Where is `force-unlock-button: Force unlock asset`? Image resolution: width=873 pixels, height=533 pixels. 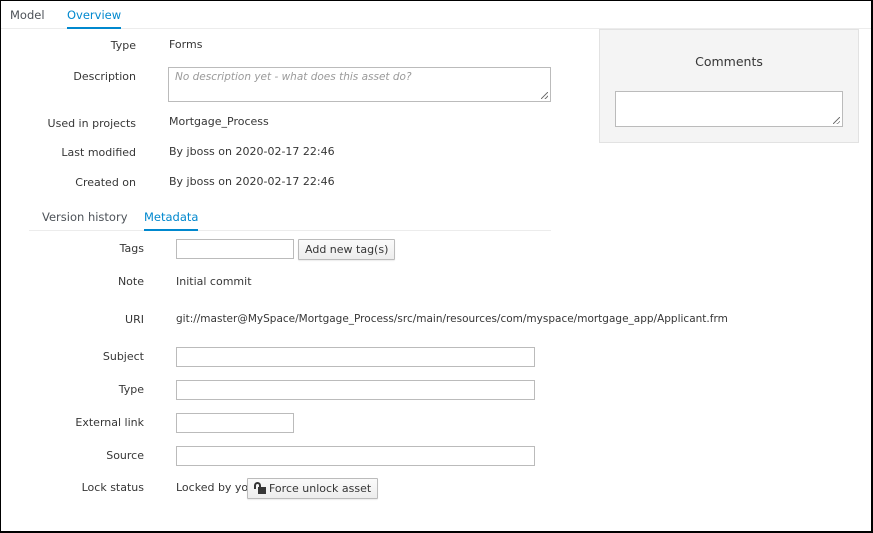
force-unlock-button: Force unlock asset is located at coordinates (313, 488).